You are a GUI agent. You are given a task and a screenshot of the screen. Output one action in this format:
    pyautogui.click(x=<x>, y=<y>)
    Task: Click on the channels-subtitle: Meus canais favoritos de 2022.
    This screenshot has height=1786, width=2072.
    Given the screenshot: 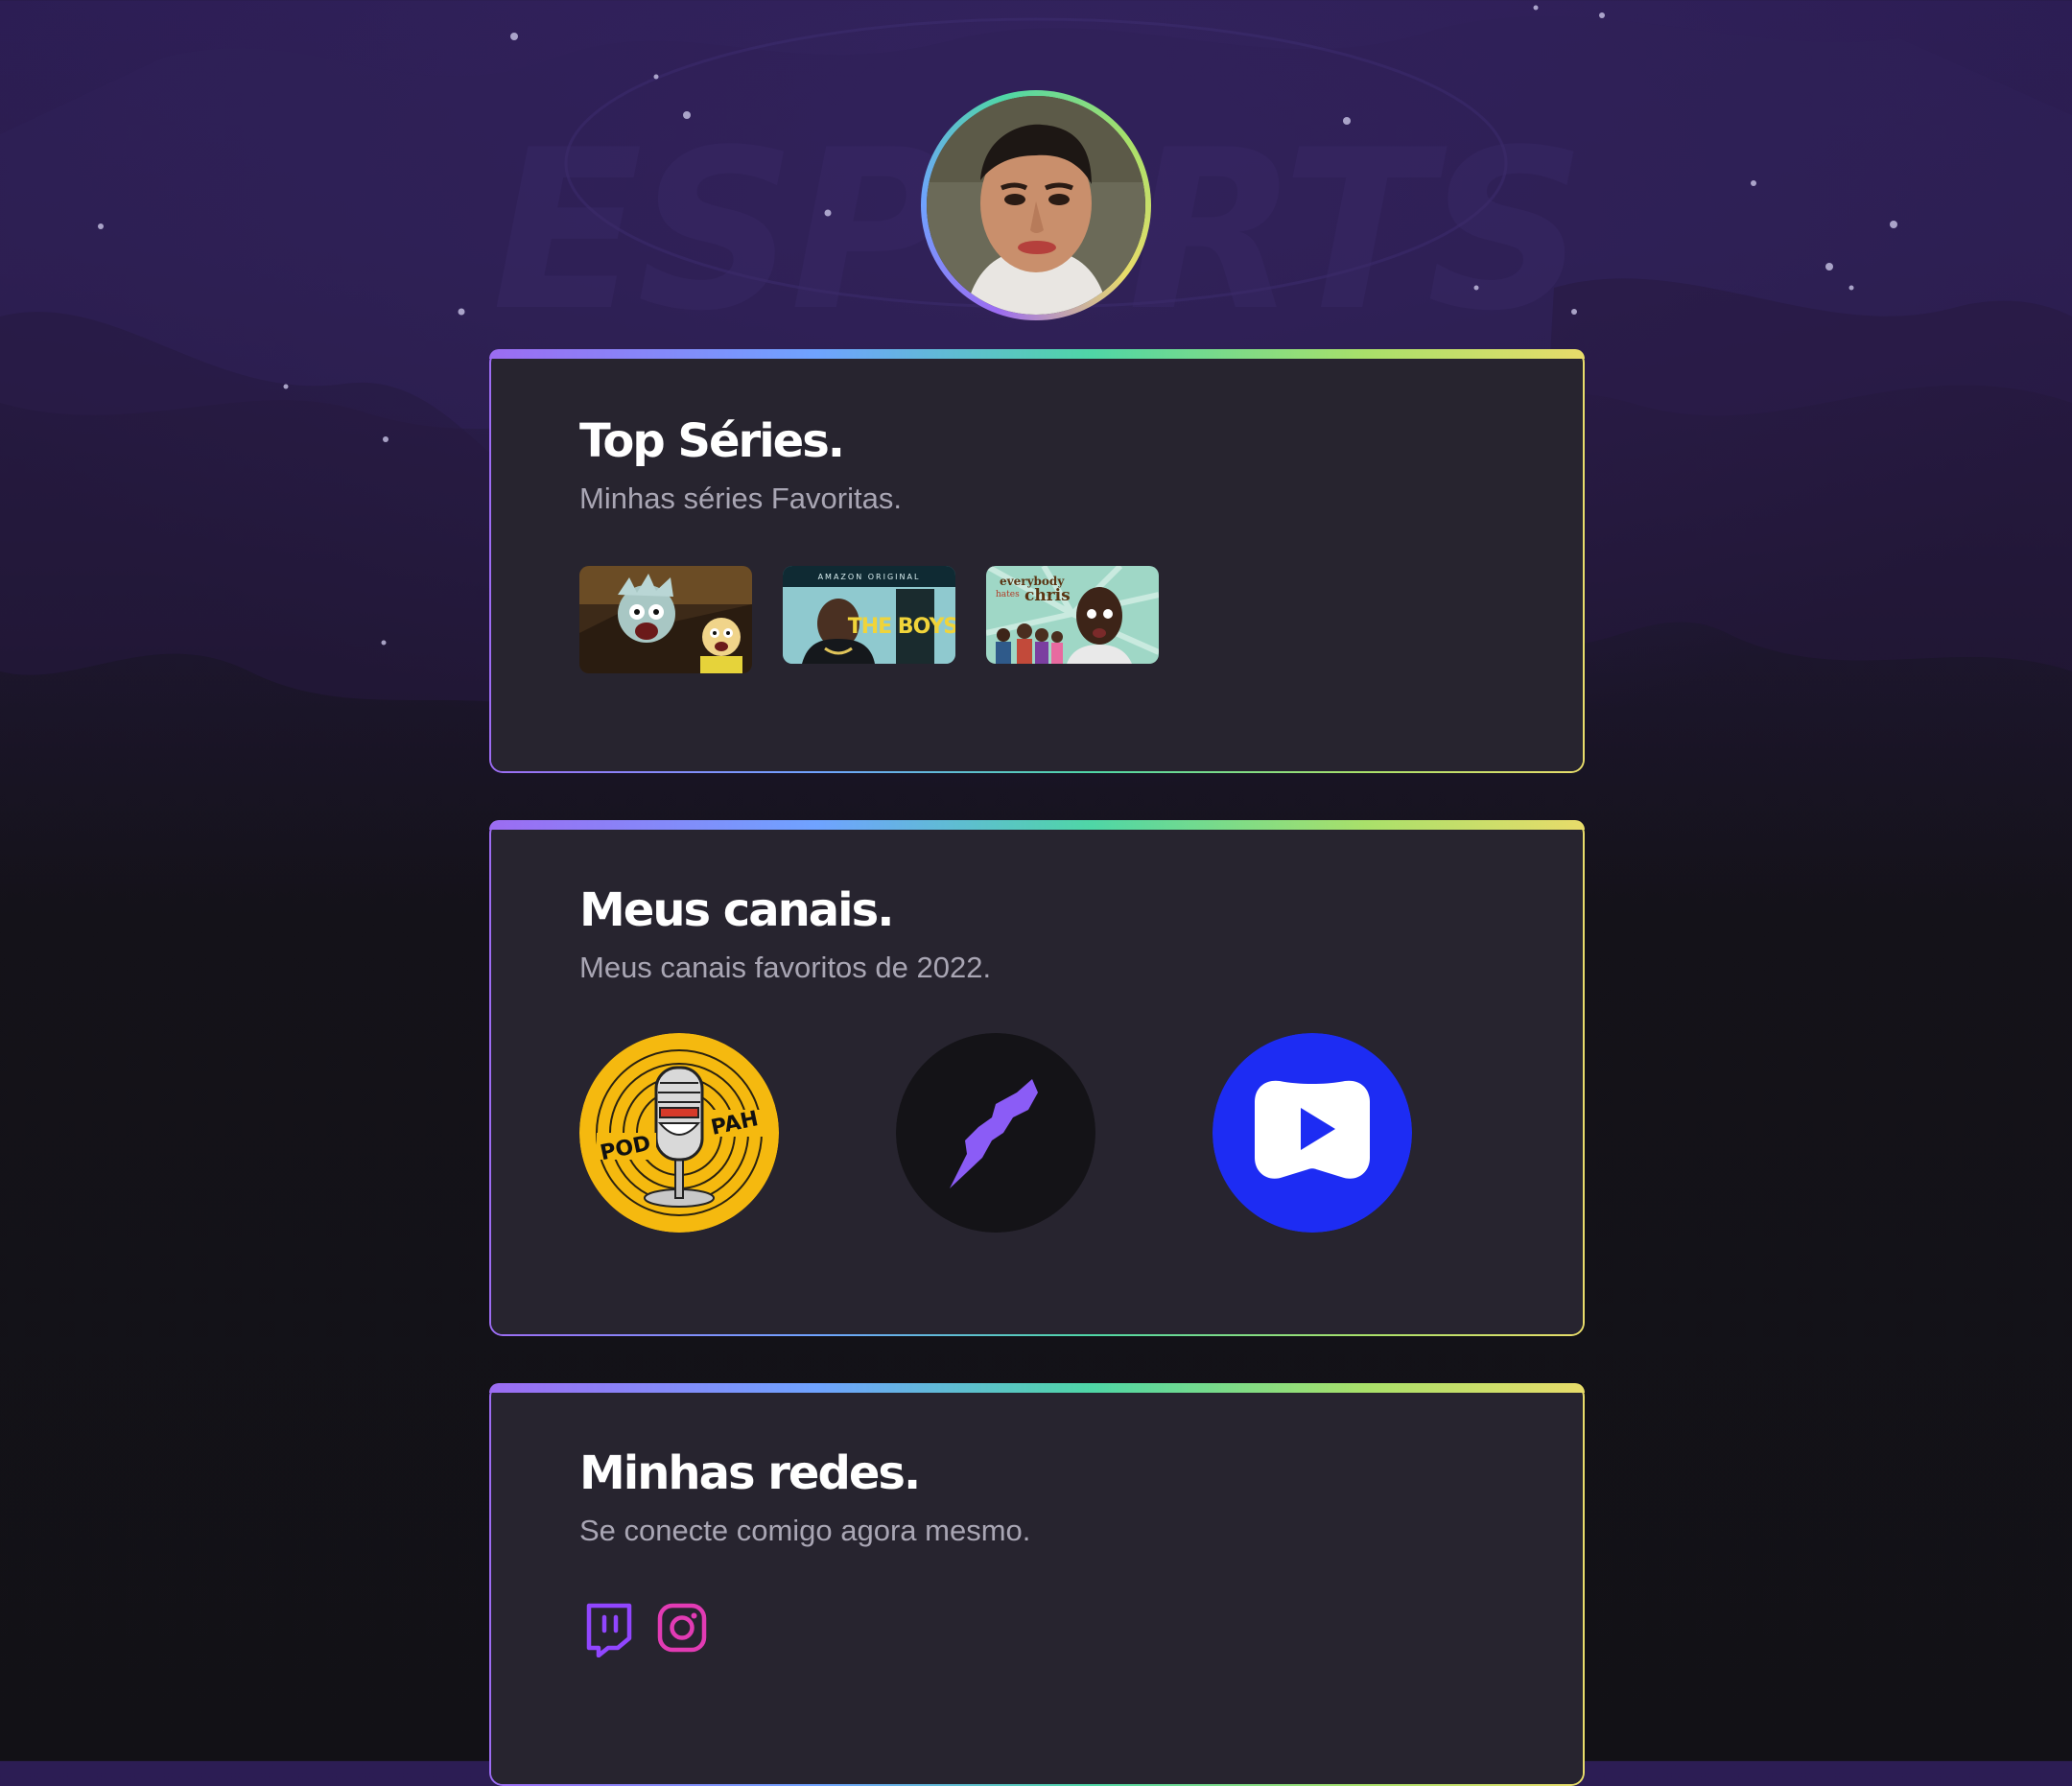 What is the action you would take?
    pyautogui.click(x=785, y=968)
    